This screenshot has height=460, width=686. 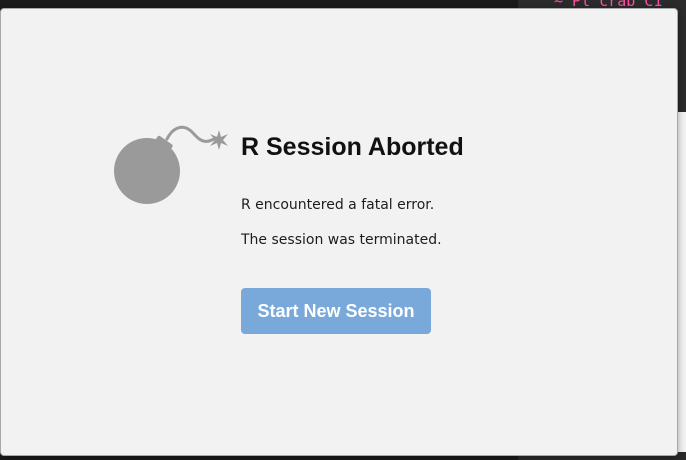 What do you see at coordinates (352, 147) in the screenshot?
I see `dialog-title: R Session Aborted` at bounding box center [352, 147].